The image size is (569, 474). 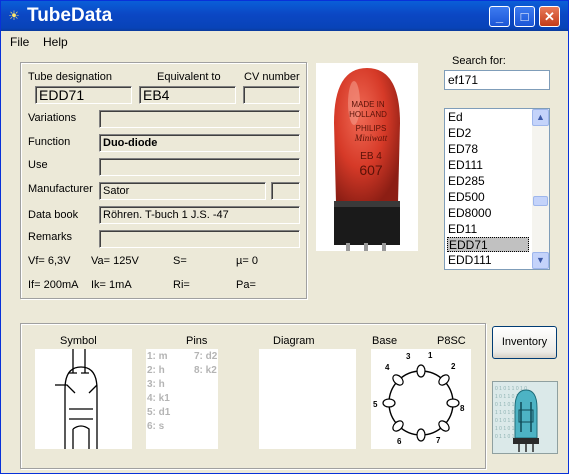 What do you see at coordinates (371, 156) in the screenshot?
I see `photo-text-model: EB 4` at bounding box center [371, 156].